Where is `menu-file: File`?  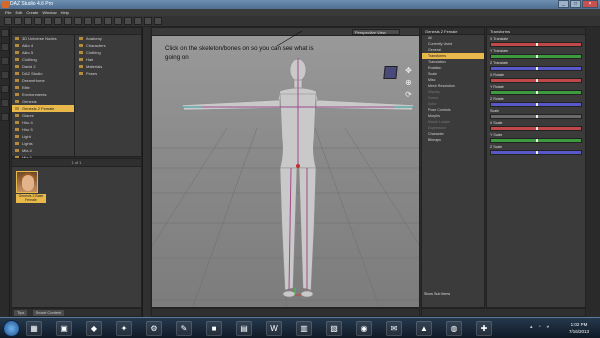 menu-file: File is located at coordinates (8, 12).